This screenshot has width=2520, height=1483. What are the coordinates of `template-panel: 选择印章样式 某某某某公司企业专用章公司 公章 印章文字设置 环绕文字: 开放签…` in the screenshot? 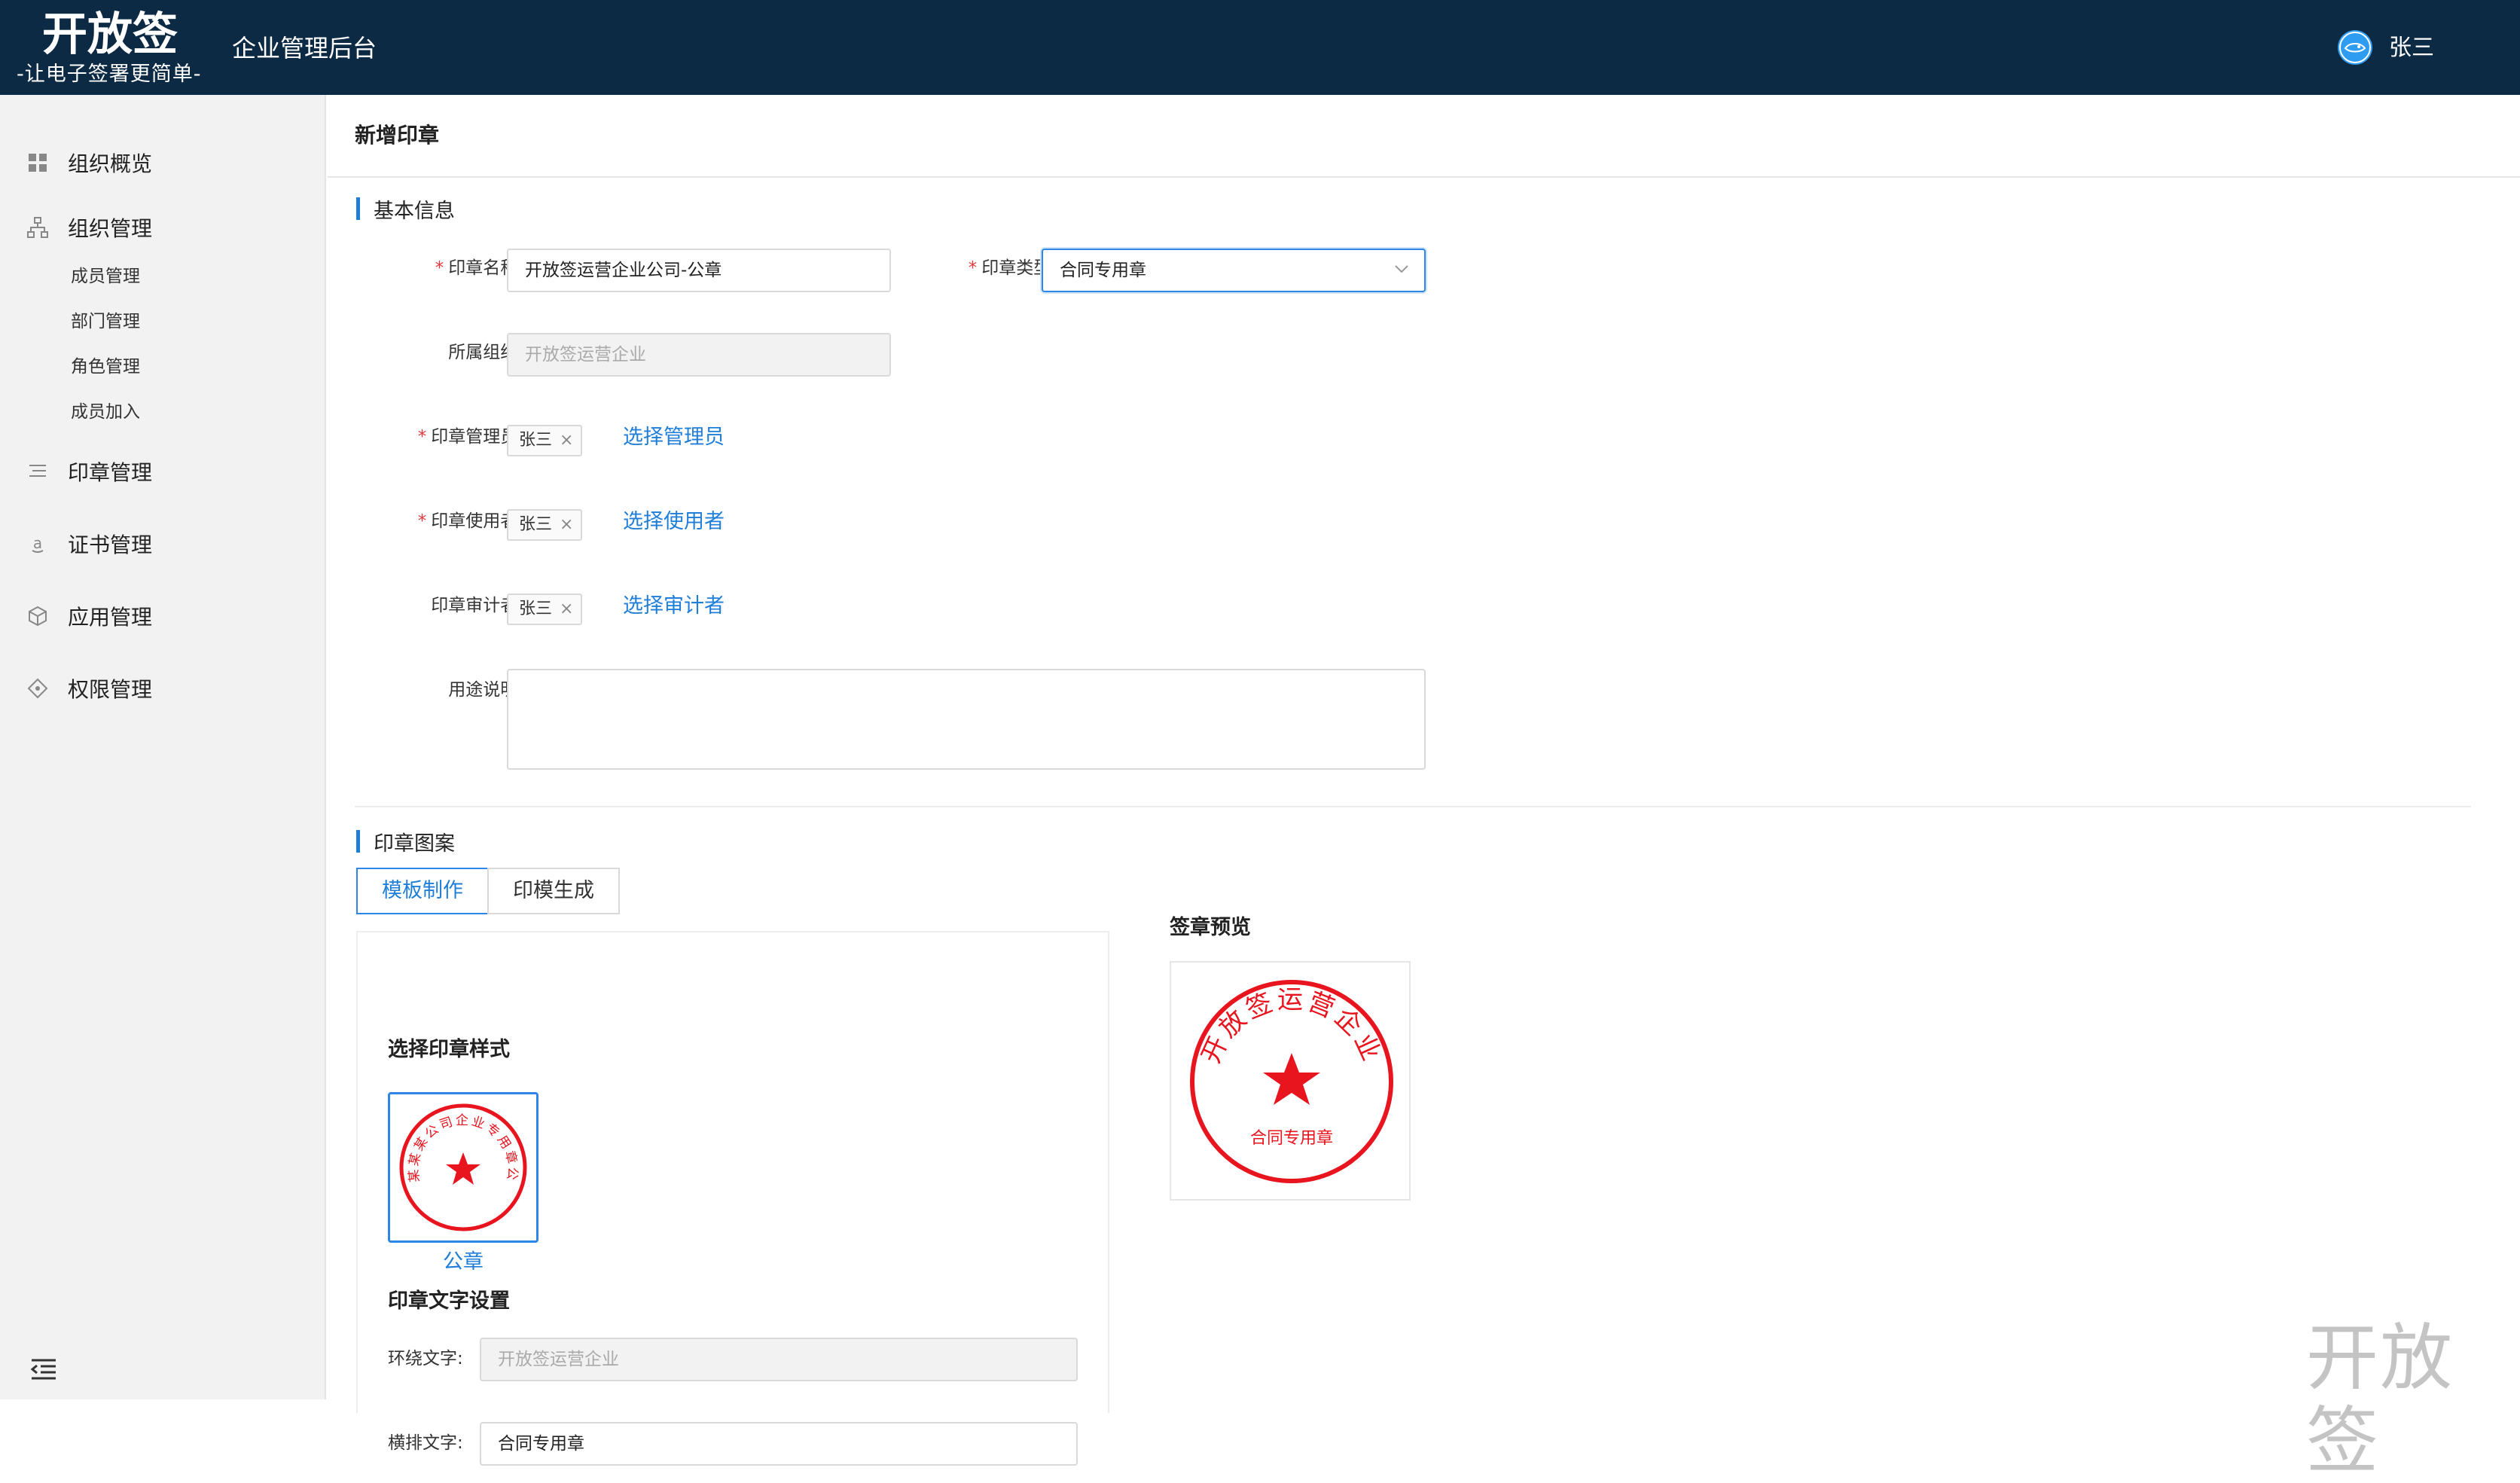 It's located at (732, 1198).